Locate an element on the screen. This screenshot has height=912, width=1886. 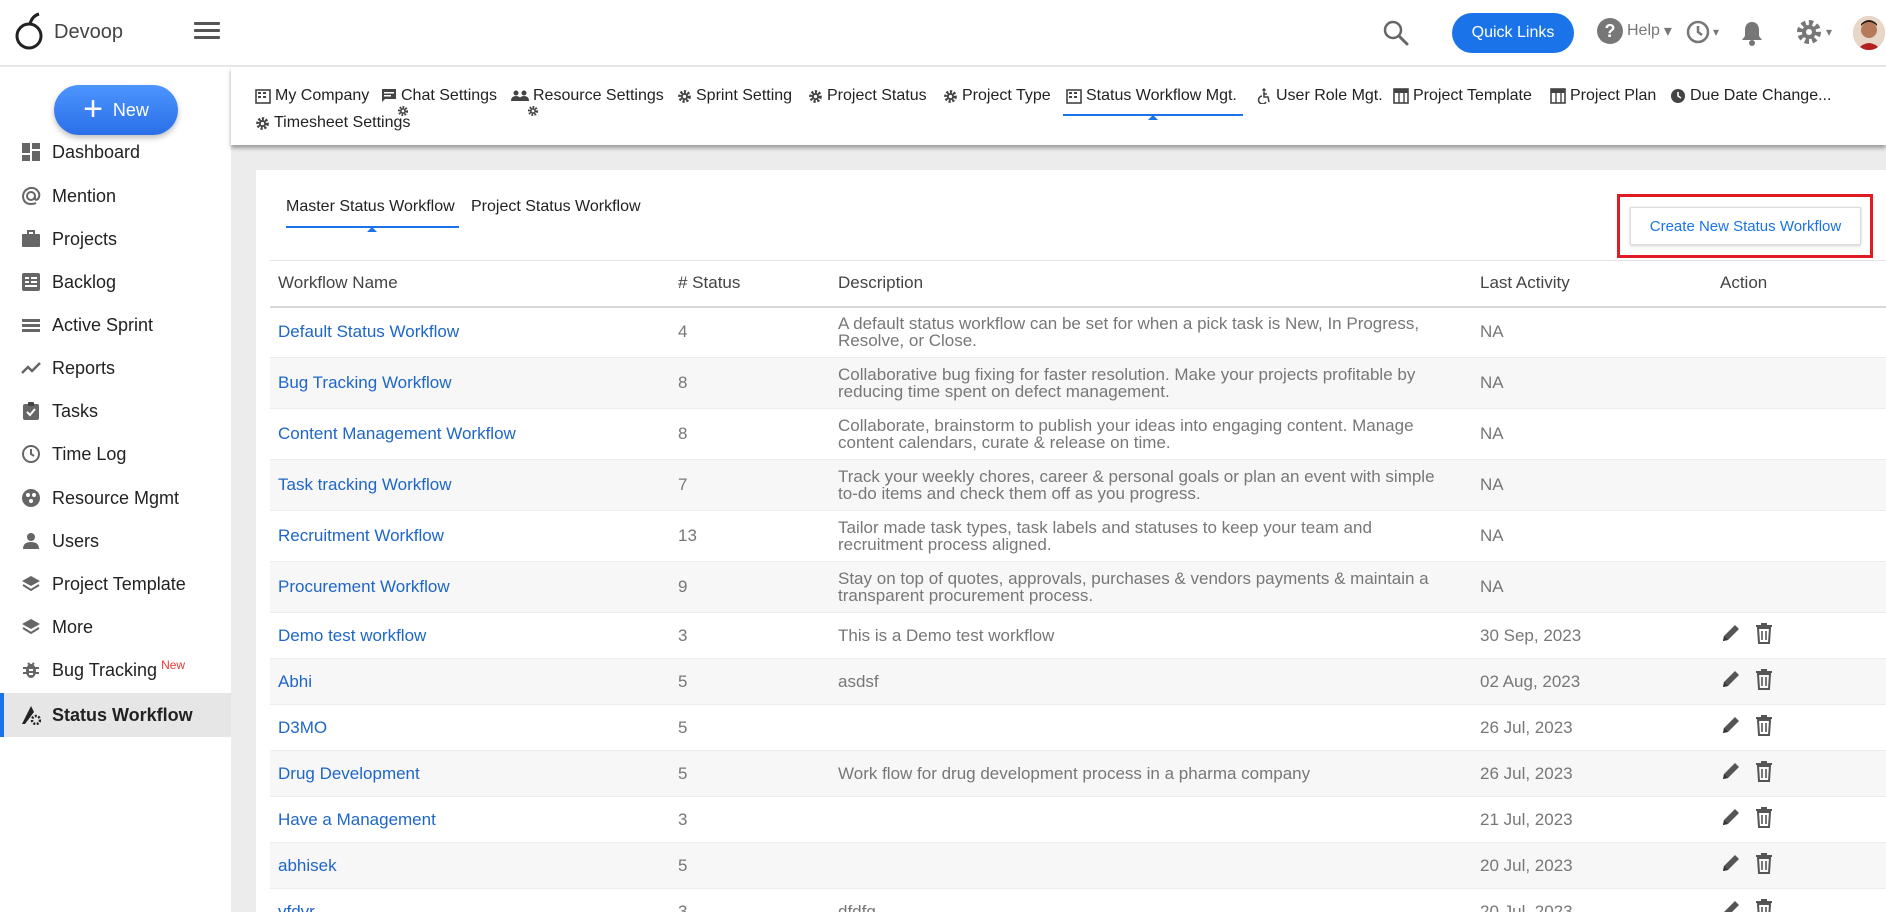
help-menu: ? Help ▾ is located at coordinates (1634, 31).